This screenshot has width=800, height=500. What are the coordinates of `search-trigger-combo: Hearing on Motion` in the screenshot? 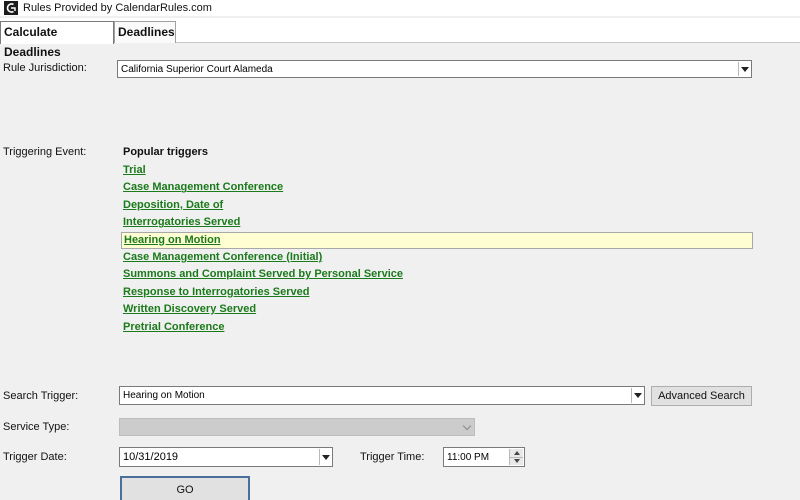 It's located at (382, 395).